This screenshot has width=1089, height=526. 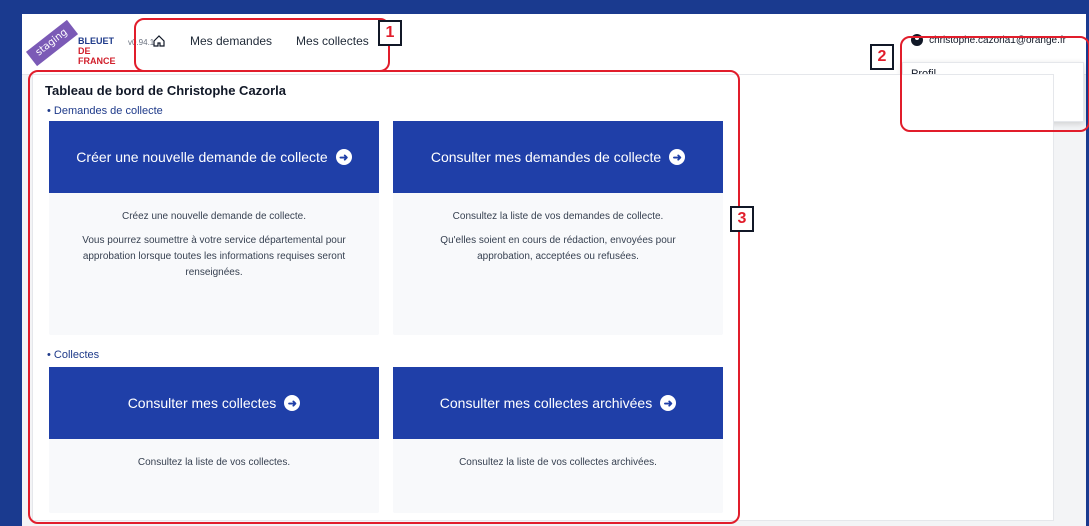 What do you see at coordinates (97, 51) in the screenshot?
I see `brand-name: BLEUET DE FRANCE` at bounding box center [97, 51].